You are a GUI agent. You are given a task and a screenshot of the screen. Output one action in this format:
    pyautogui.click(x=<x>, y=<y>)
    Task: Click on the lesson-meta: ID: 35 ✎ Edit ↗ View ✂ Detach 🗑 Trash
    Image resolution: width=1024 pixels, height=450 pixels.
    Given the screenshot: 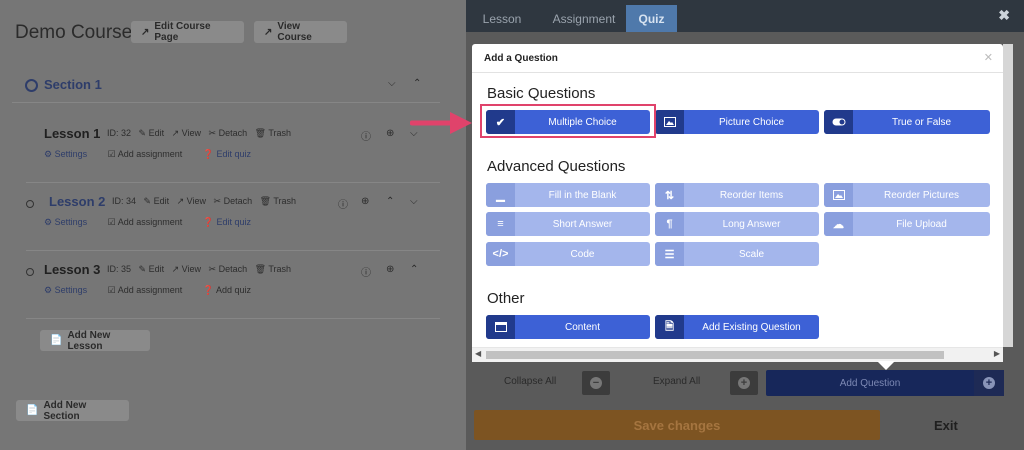 What is the action you would take?
    pyautogui.click(x=199, y=269)
    